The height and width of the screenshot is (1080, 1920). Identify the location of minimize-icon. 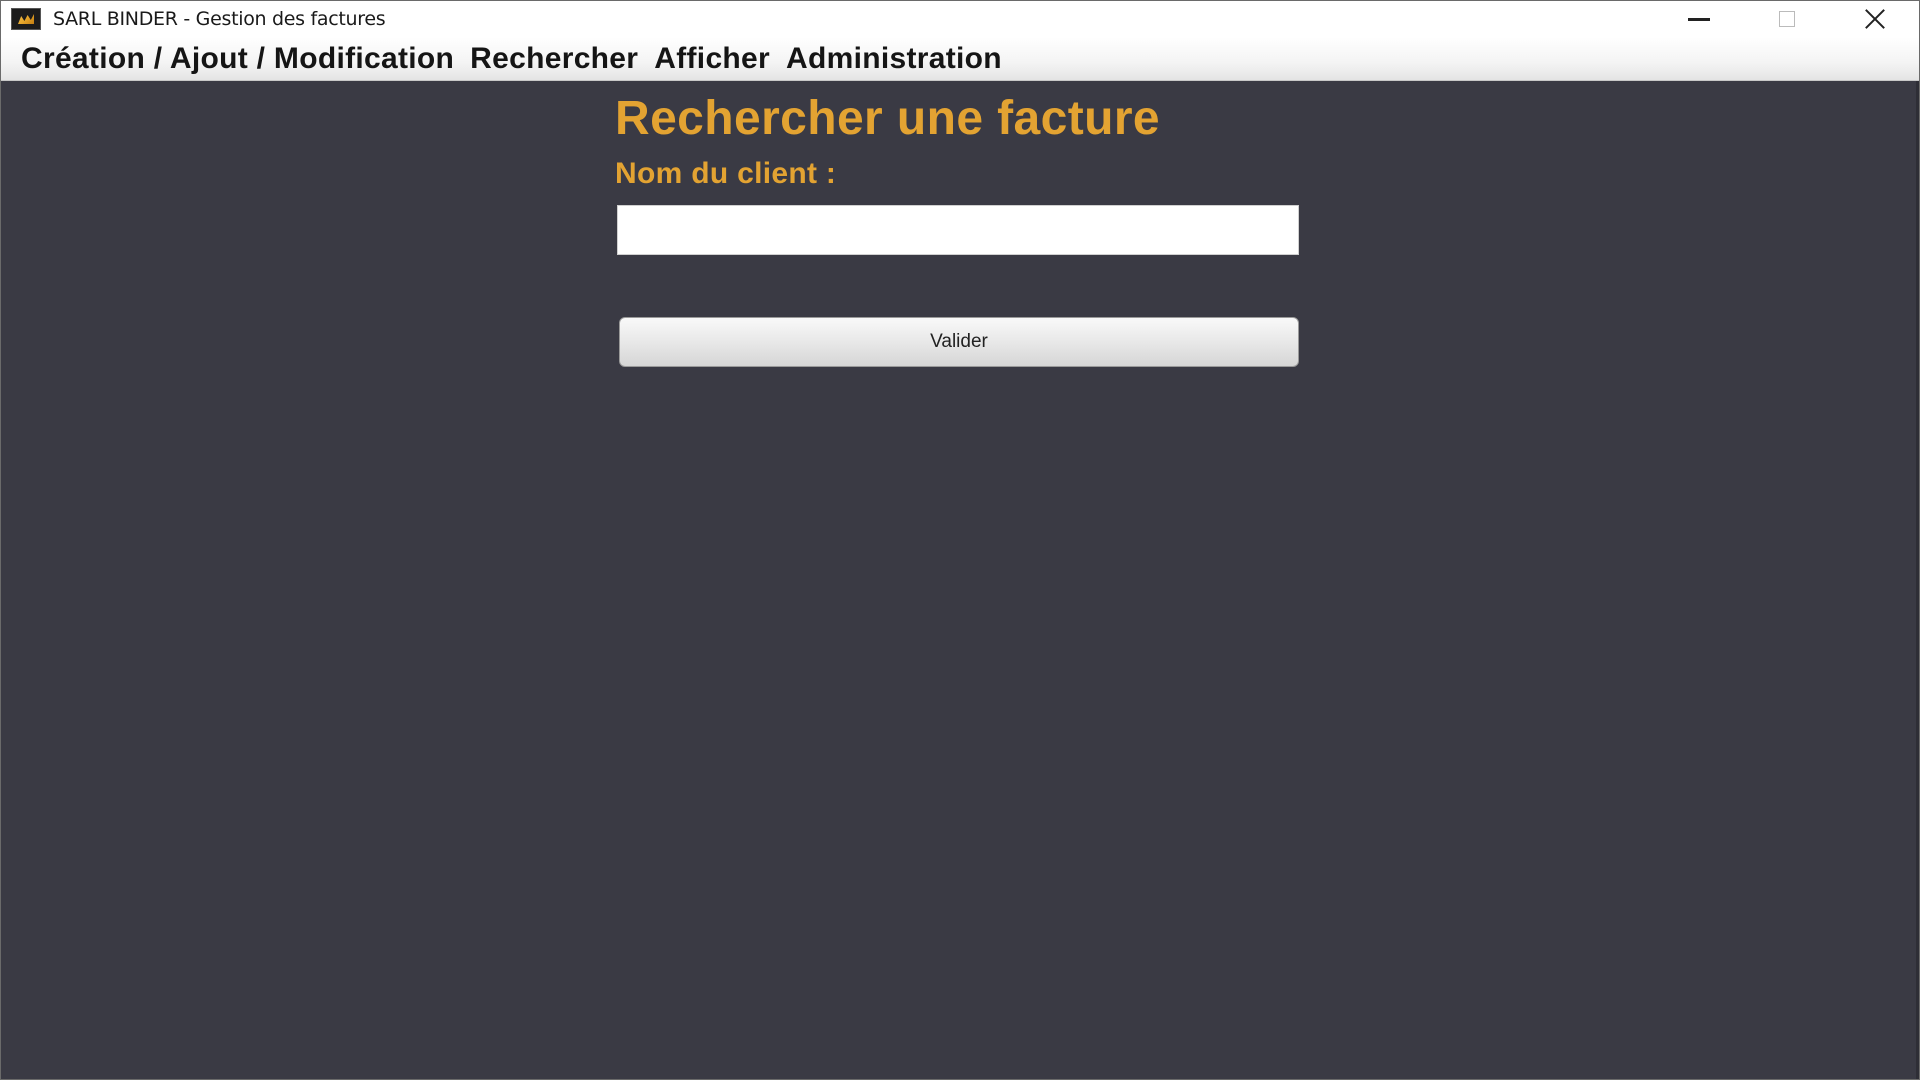
(1699, 19).